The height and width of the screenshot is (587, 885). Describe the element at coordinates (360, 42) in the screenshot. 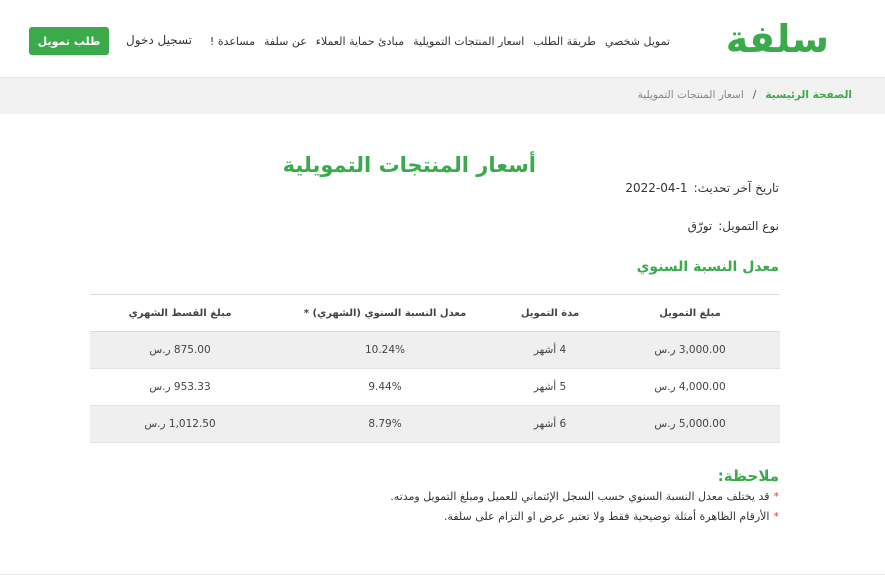

I see `nav-item-customer-protection: مبادئ حماية العملاء` at that location.